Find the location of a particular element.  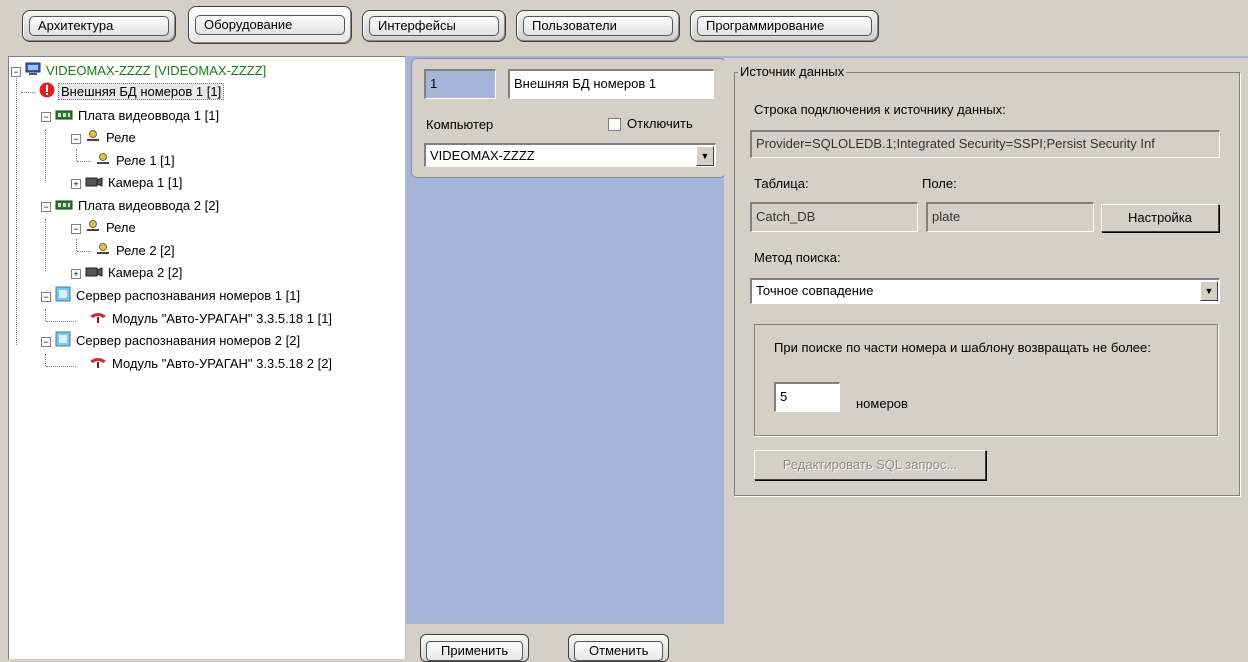

tree-item-relay-group-1: Реле is located at coordinates (111, 138).